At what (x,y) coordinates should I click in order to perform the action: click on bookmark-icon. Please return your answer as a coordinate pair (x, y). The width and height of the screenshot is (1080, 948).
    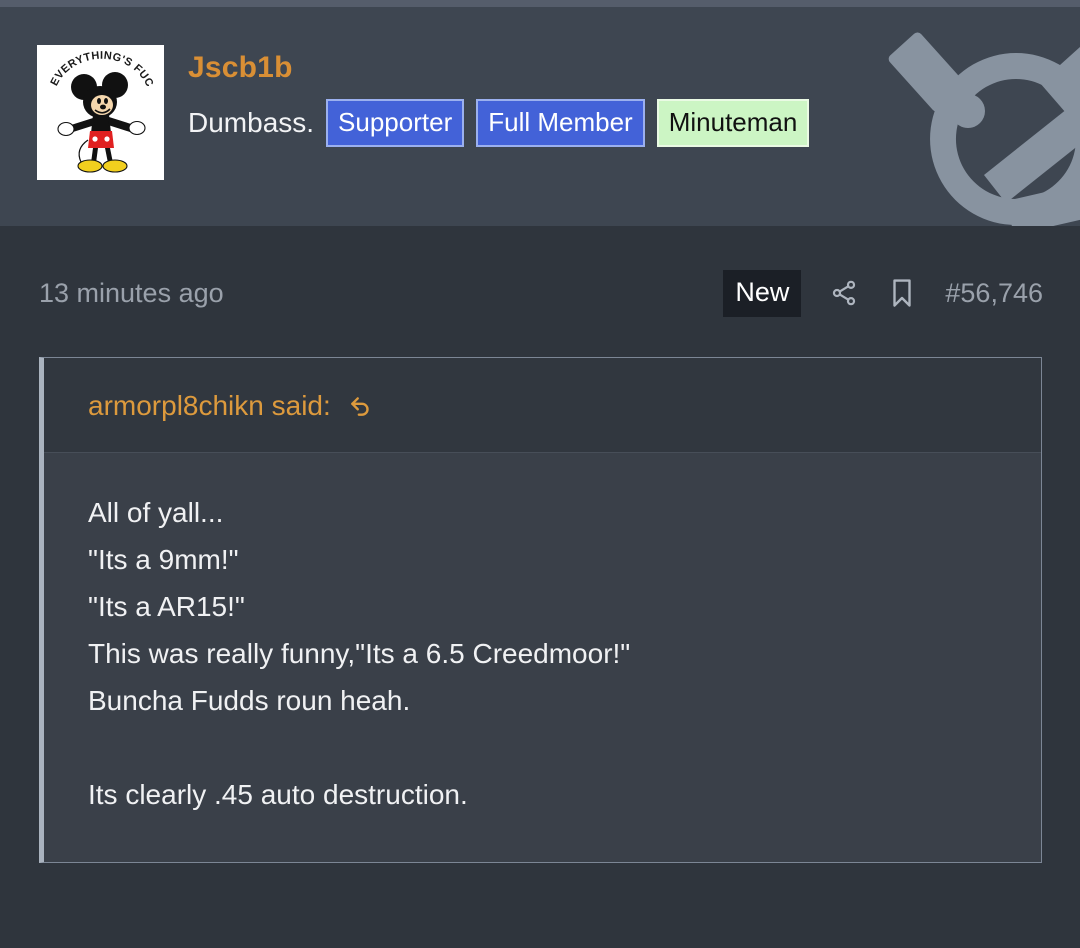
    Looking at the image, I should click on (902, 293).